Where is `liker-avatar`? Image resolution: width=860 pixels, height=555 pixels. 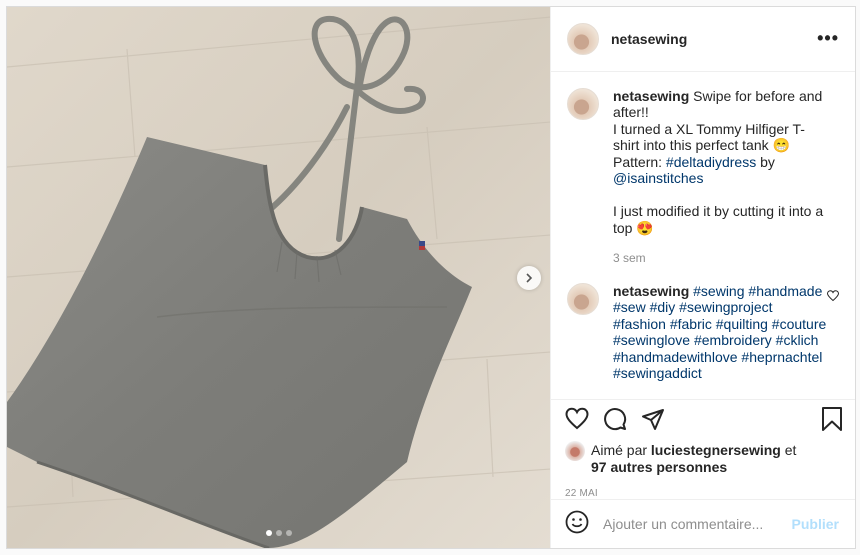 liker-avatar is located at coordinates (575, 450).